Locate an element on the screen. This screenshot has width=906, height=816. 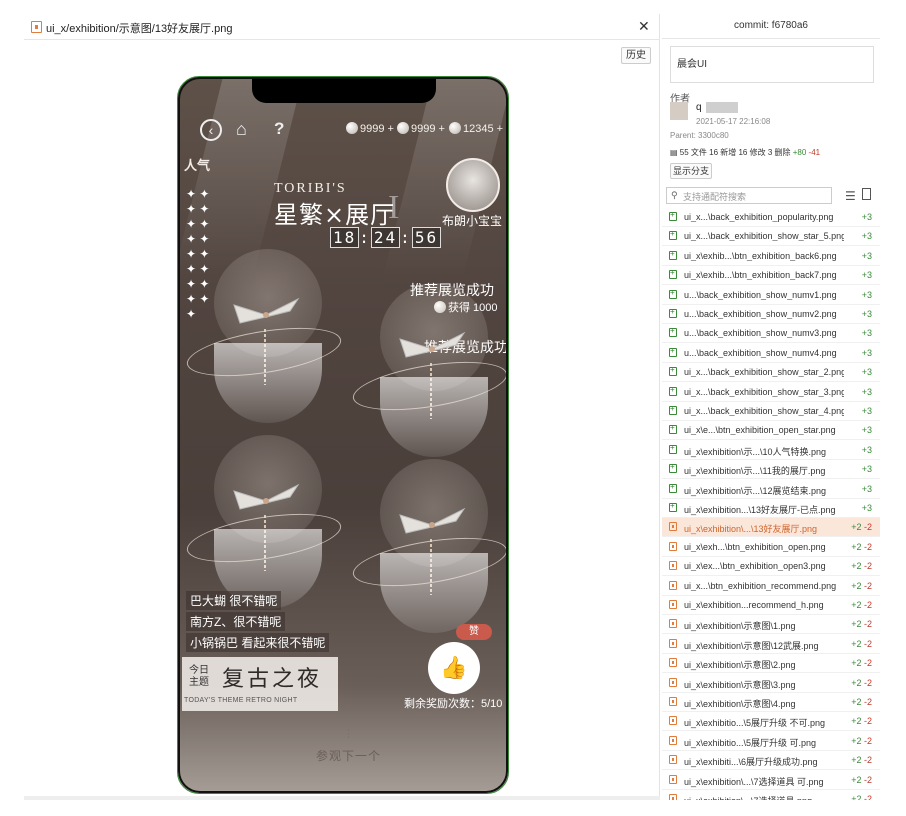
file-row-name: ui_x\ex...\btn_exhibition_open3.png is located at coordinates (755, 566).